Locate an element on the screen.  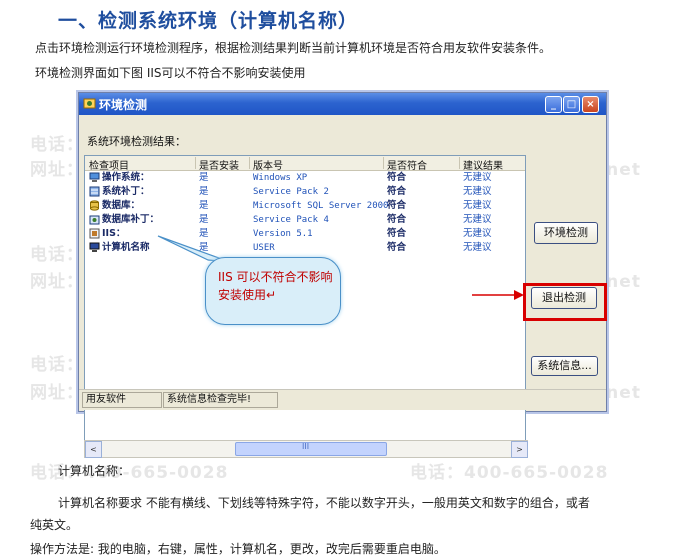
scroll-right-button: > is located at coordinates (519, 449).